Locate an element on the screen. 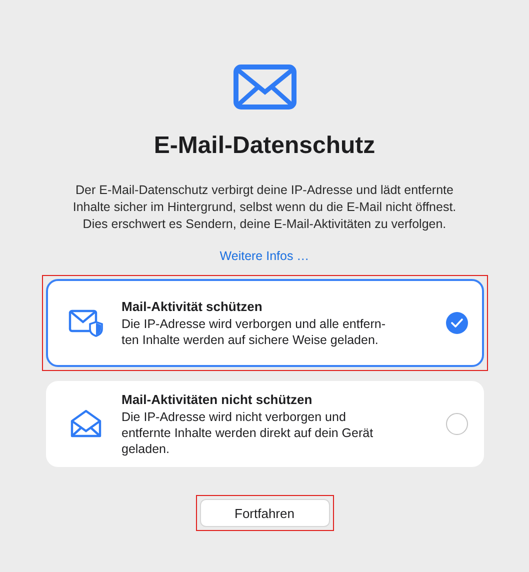 This screenshot has height=572, width=529. envelope-icon is located at coordinates (264, 87).